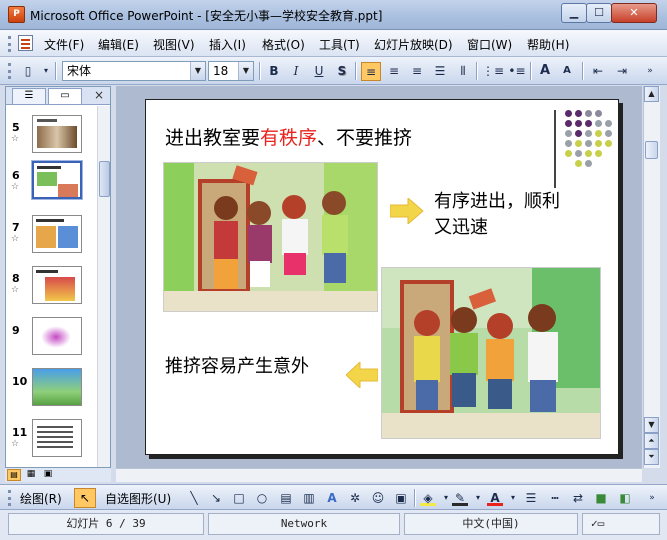  Describe the element at coordinates (216, 498) in the screenshot. I see `arrow-tool-icon: ↘` at that location.